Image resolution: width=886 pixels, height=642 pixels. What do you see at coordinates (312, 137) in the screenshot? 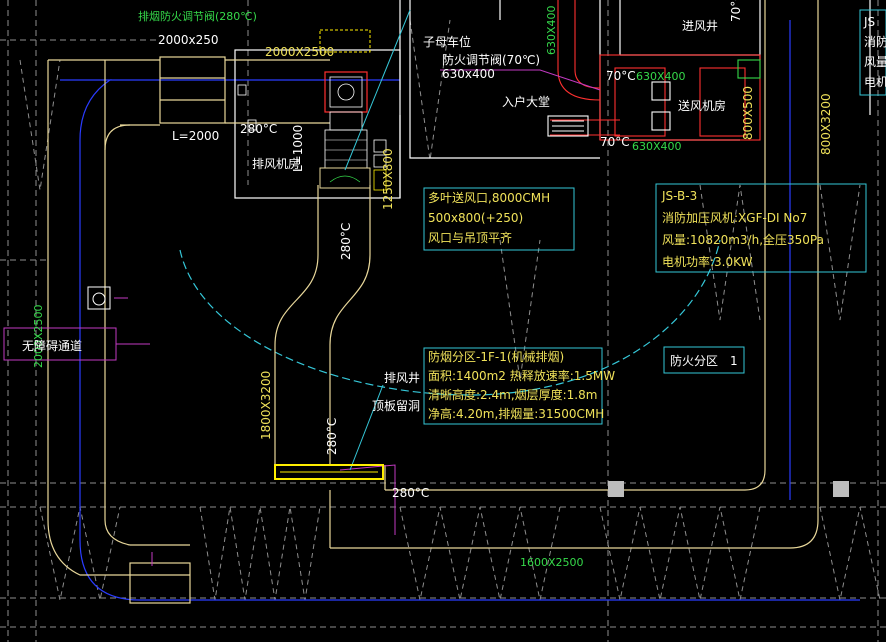
I see `side-components` at bounding box center [312, 137].